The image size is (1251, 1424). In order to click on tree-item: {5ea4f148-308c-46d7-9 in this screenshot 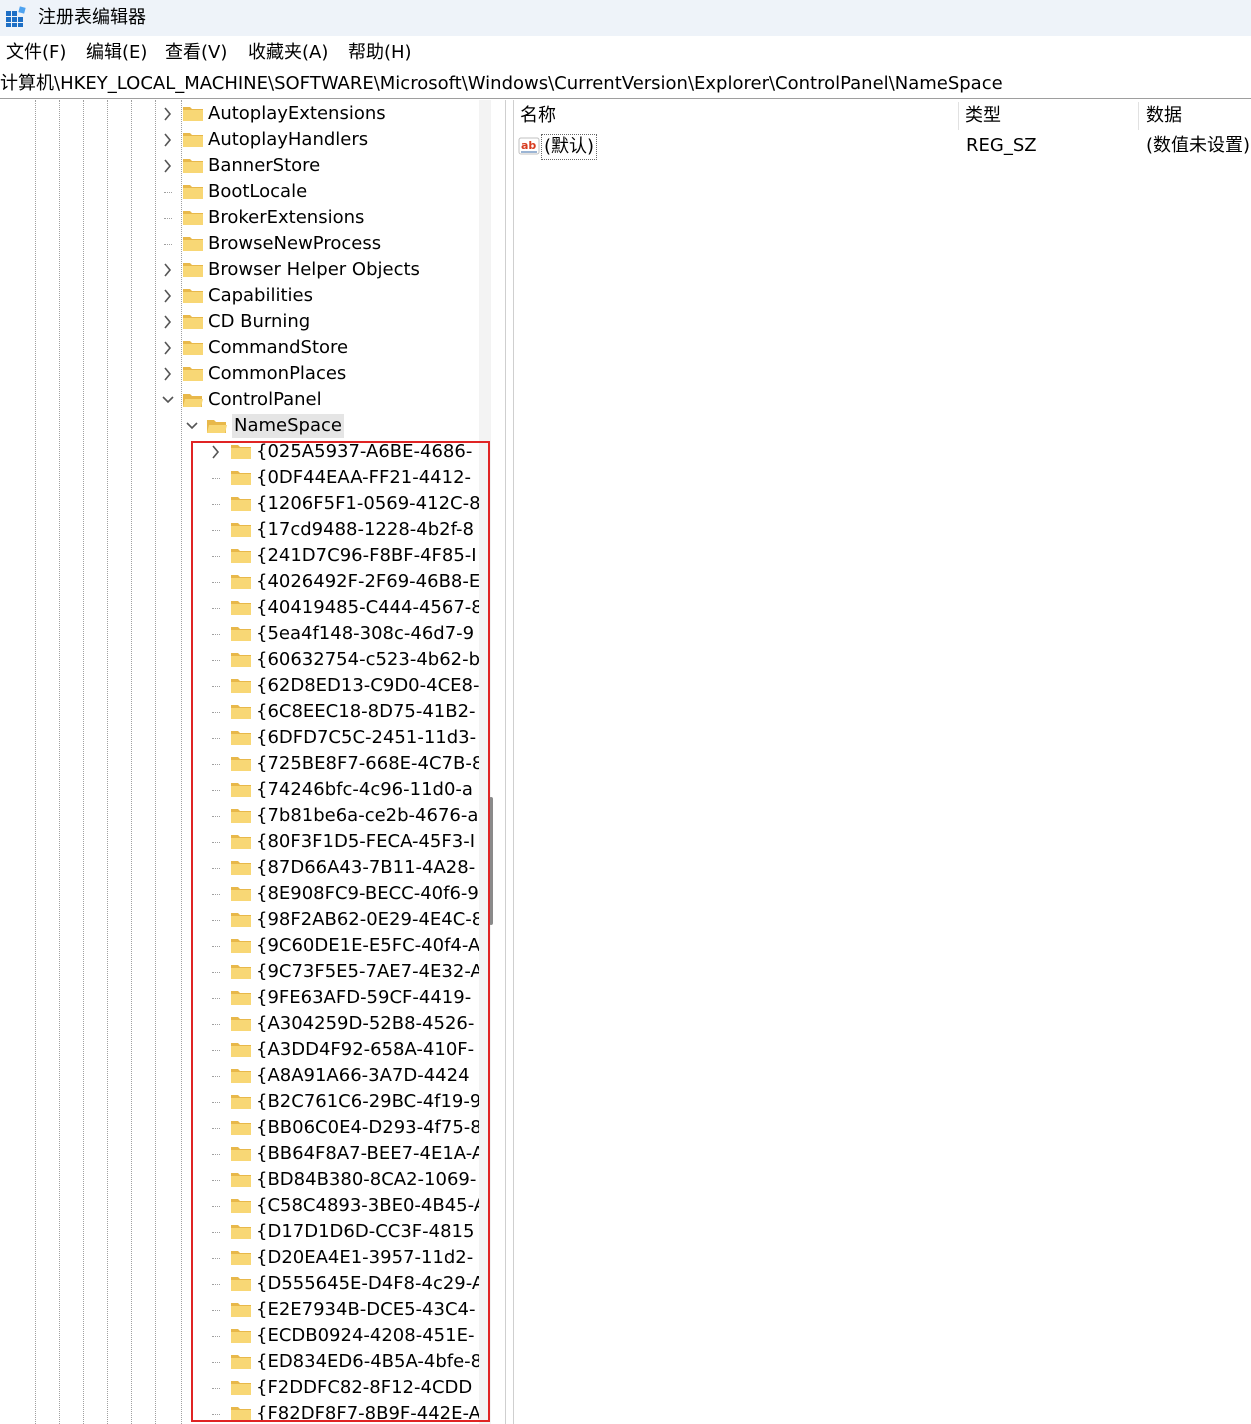, I will do `click(240, 634)`.